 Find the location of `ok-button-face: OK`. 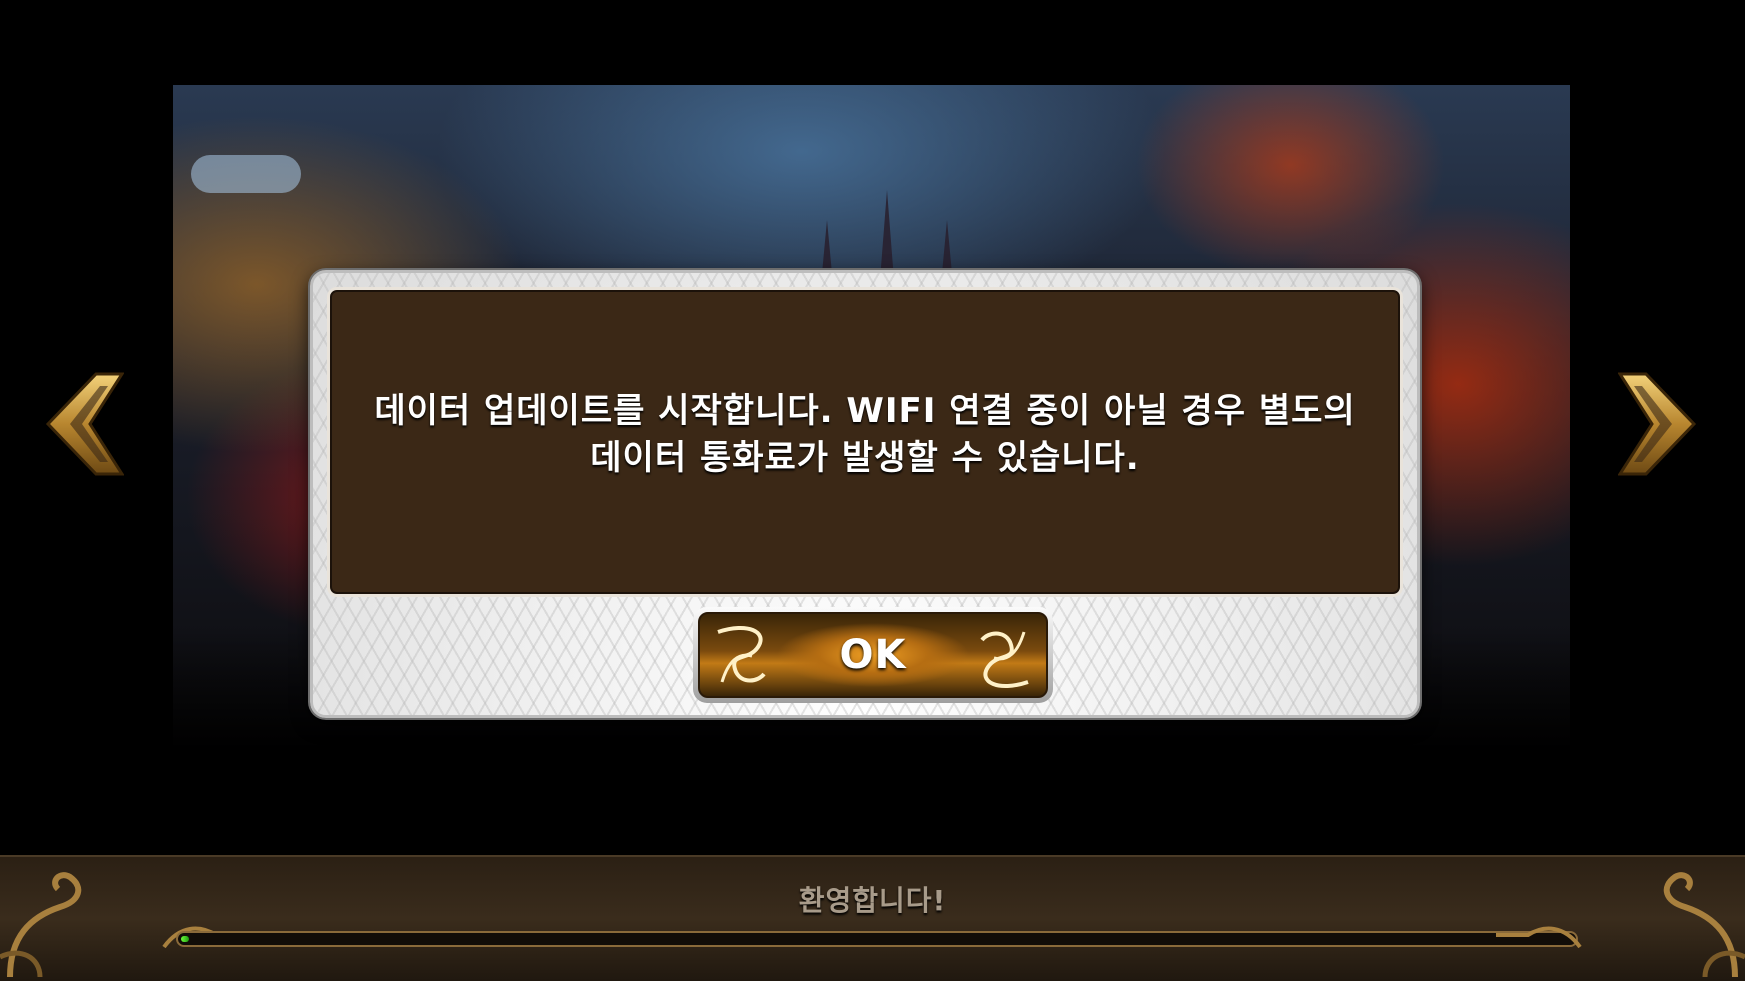

ok-button-face: OK is located at coordinates (873, 655).